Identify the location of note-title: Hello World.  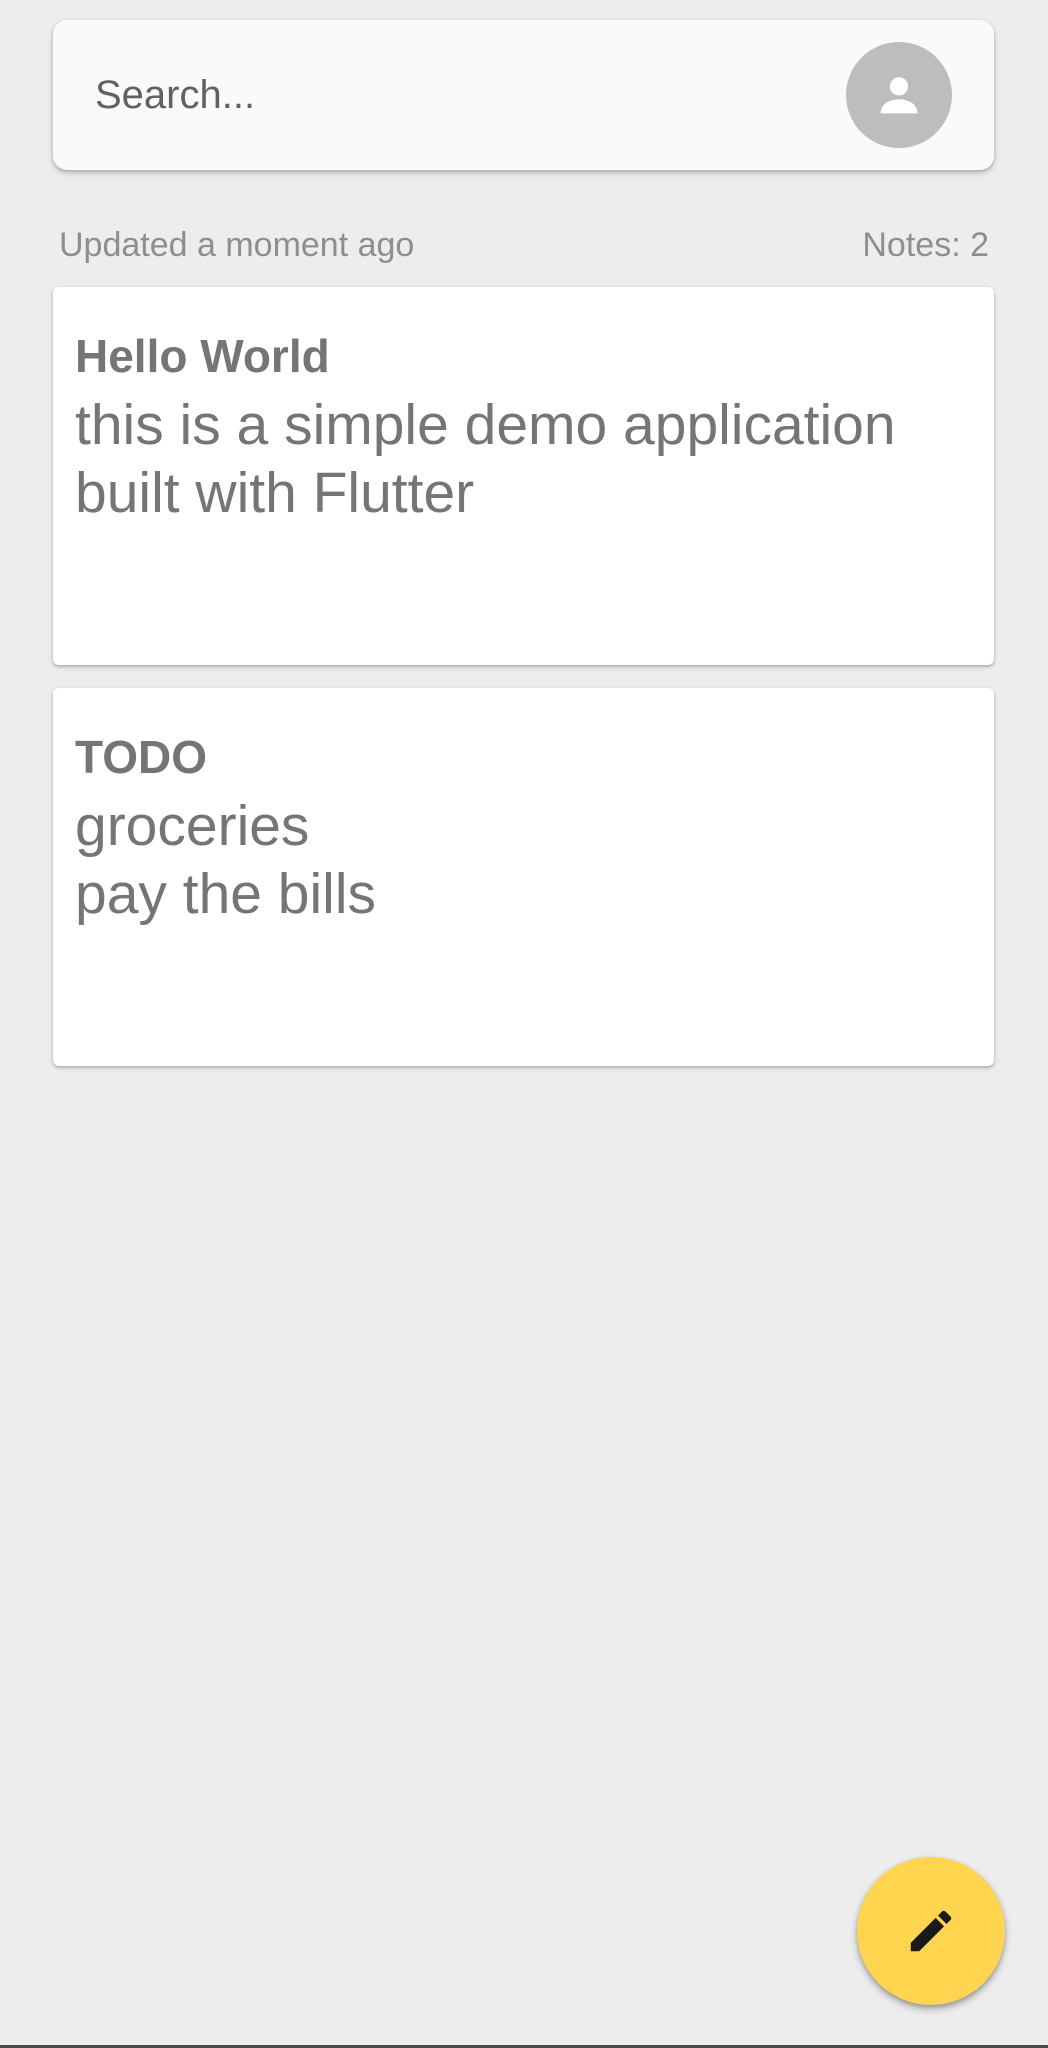
(202, 356).